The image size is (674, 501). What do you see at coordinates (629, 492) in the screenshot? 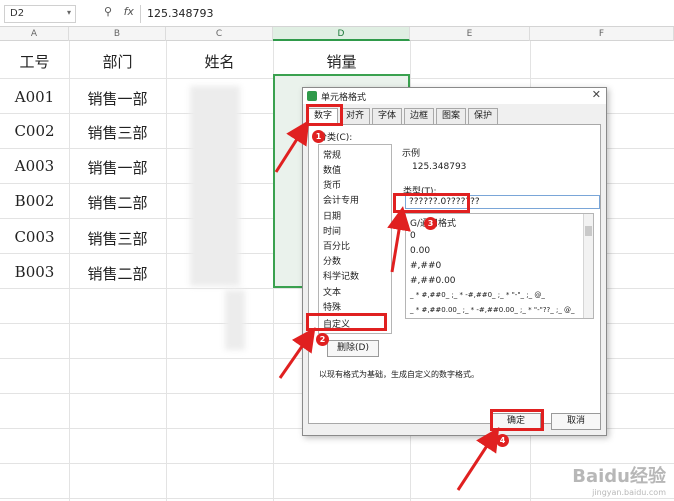
I see `watermark-sub: jingyan.baidu.com` at bounding box center [629, 492].